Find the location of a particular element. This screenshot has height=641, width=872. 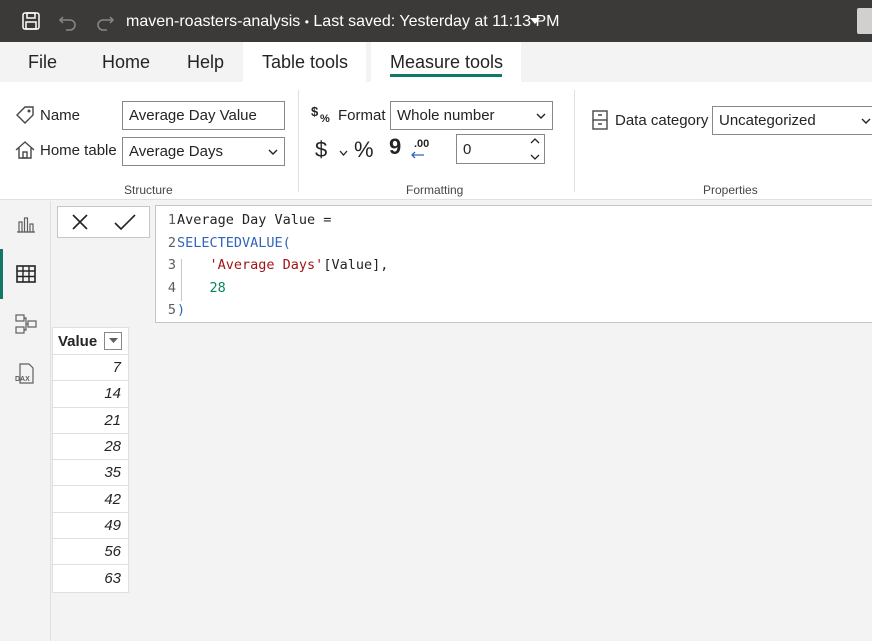

table-view-icon is located at coordinates (25, 274).